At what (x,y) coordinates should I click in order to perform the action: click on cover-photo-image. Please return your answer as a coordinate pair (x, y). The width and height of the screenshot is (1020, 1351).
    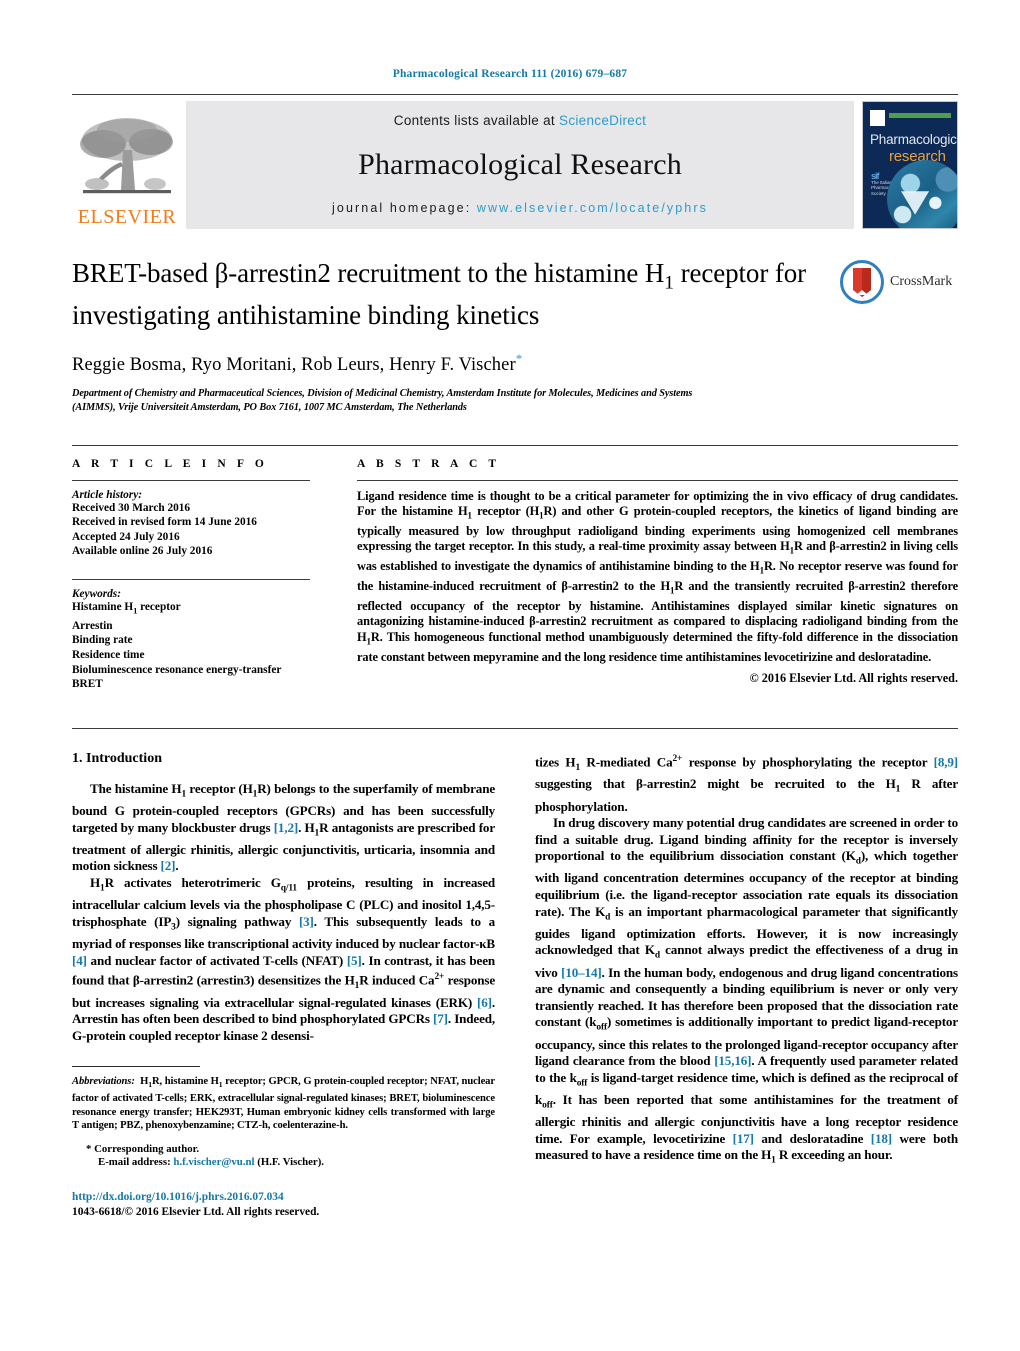
    Looking at the image, I should click on (922, 194).